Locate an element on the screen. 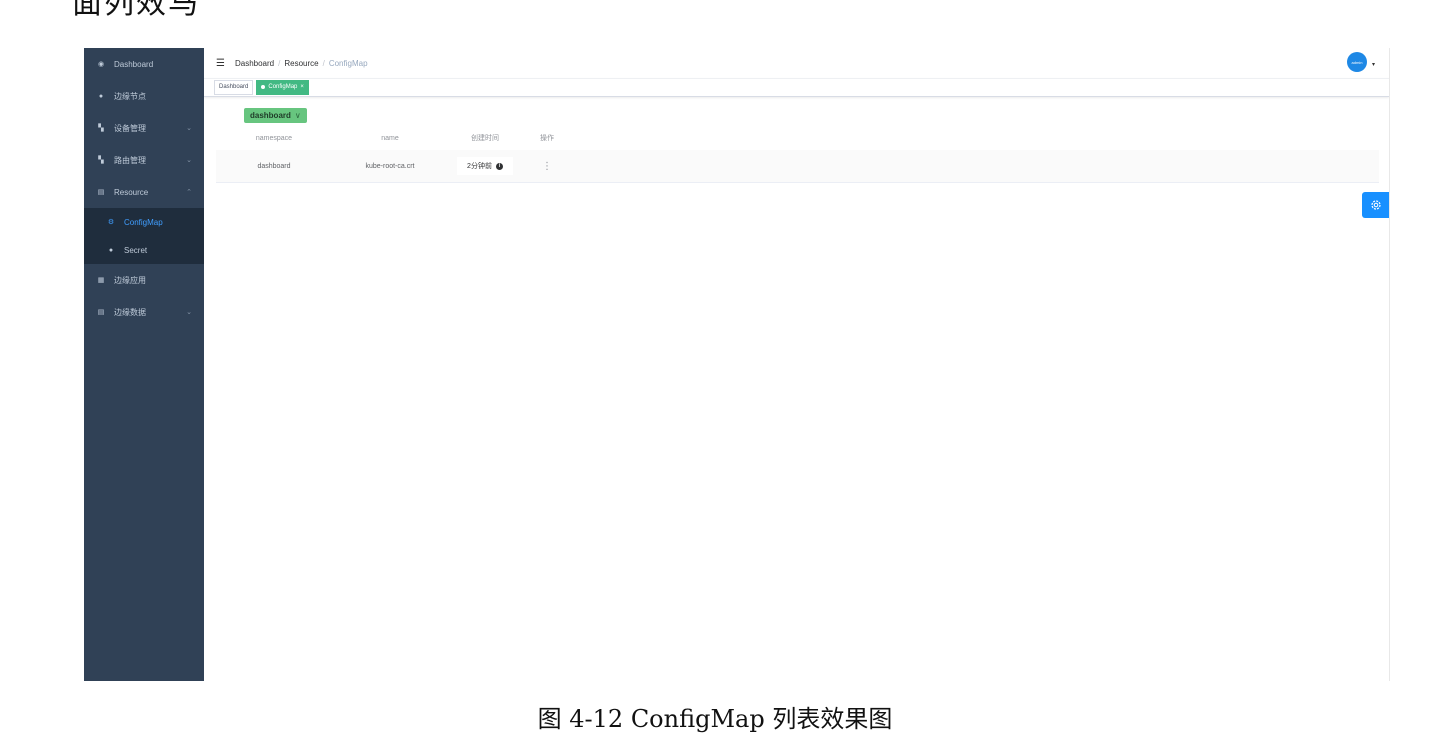 The width and height of the screenshot is (1430, 752). table-header: namespace name 创建时间 操作 is located at coordinates (797, 138).